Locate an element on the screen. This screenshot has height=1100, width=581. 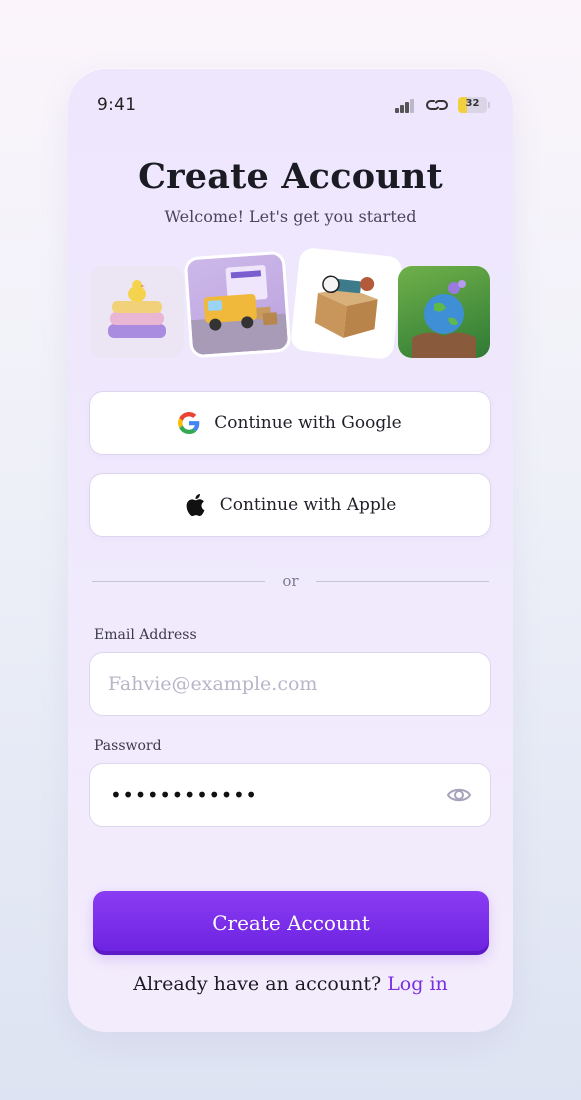
moving-box-thumbnail is located at coordinates (346, 303).